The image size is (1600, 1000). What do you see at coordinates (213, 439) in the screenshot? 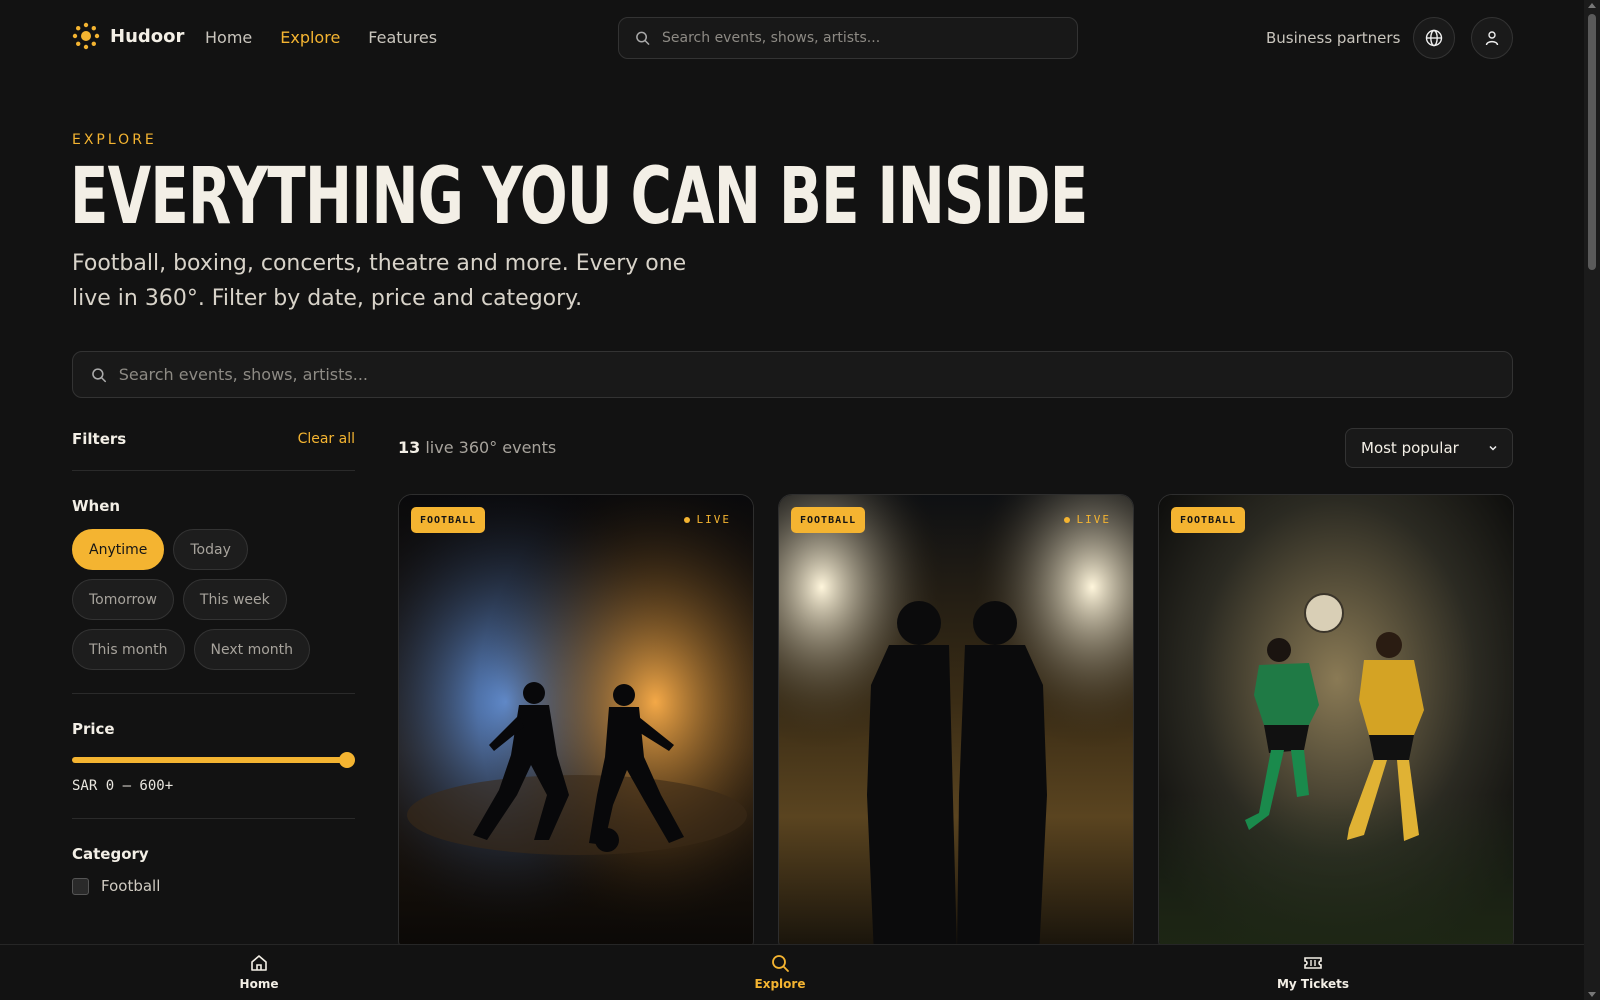
I see `filters-header: Filters Clear all` at bounding box center [213, 439].